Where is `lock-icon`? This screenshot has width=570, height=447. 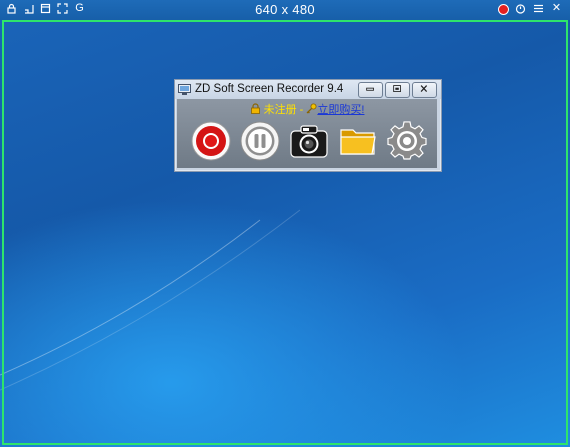 lock-icon is located at coordinates (255, 108).